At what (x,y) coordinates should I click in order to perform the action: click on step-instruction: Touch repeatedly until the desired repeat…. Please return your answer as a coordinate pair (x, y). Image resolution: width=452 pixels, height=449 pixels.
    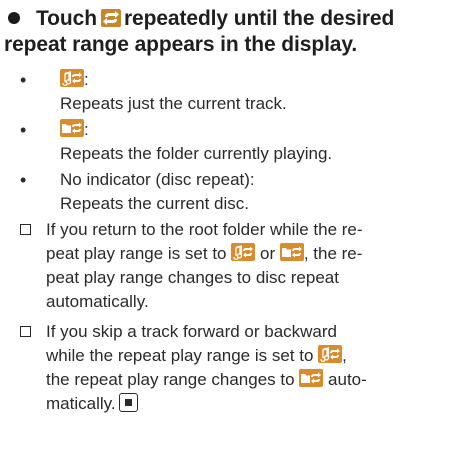
    Looking at the image, I should click on (199, 31).